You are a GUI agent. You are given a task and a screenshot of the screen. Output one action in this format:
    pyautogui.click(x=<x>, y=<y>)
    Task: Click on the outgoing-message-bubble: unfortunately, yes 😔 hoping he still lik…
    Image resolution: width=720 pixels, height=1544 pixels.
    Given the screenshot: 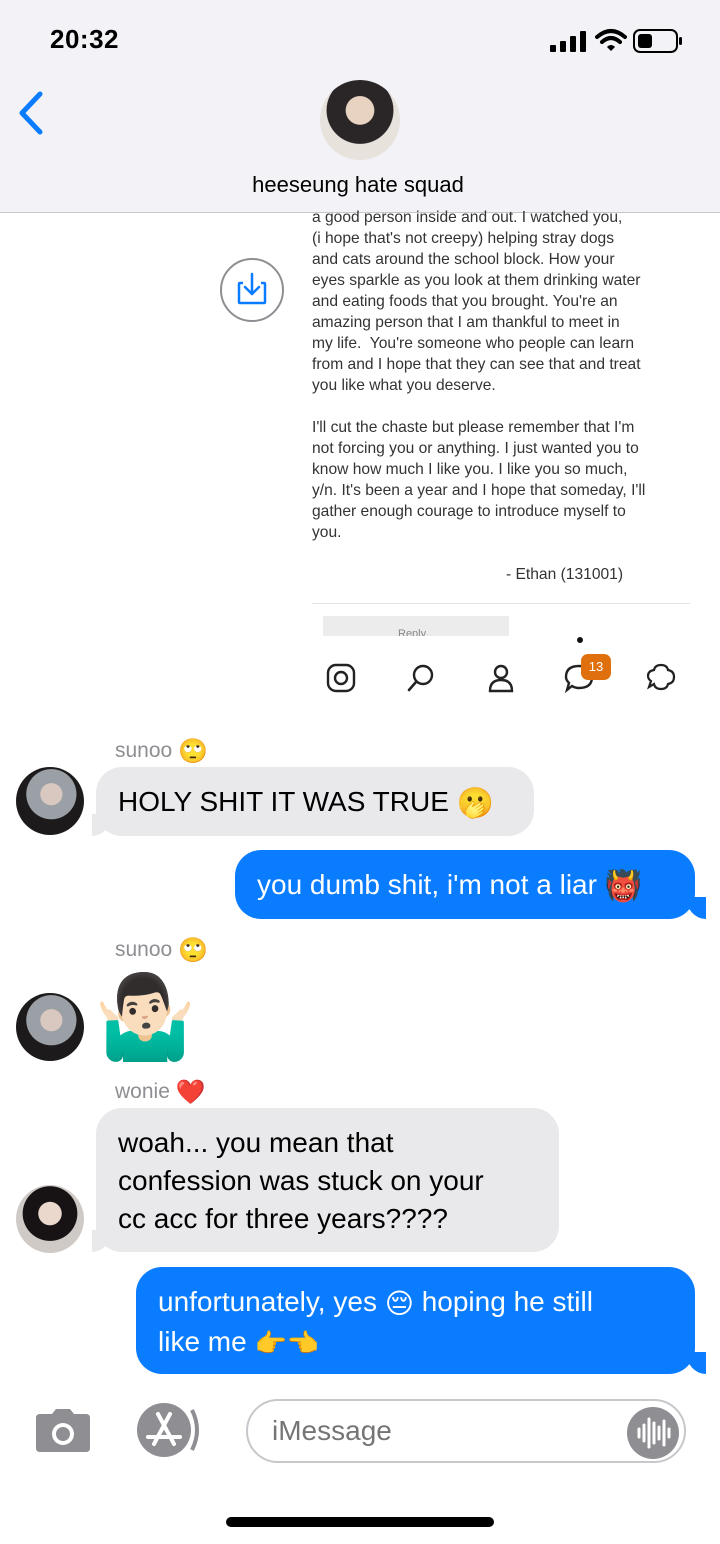 What is the action you would take?
    pyautogui.click(x=415, y=1320)
    